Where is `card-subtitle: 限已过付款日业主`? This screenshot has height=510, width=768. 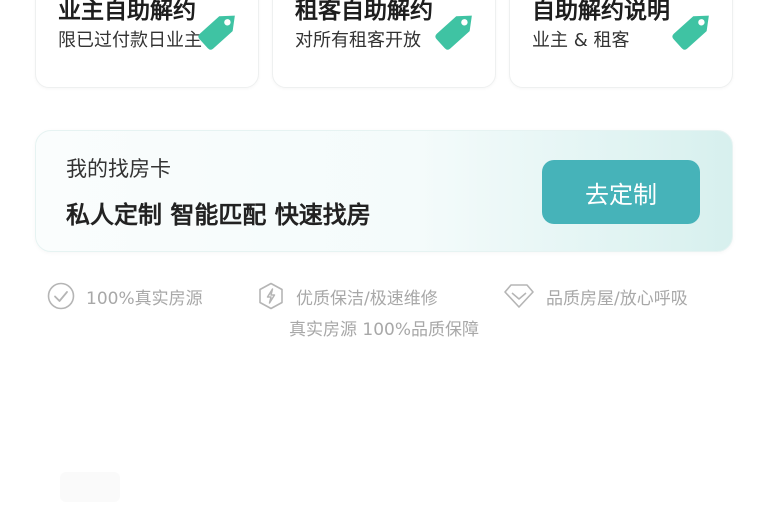
card-subtitle: 限已过付款日业主 is located at coordinates (130, 40).